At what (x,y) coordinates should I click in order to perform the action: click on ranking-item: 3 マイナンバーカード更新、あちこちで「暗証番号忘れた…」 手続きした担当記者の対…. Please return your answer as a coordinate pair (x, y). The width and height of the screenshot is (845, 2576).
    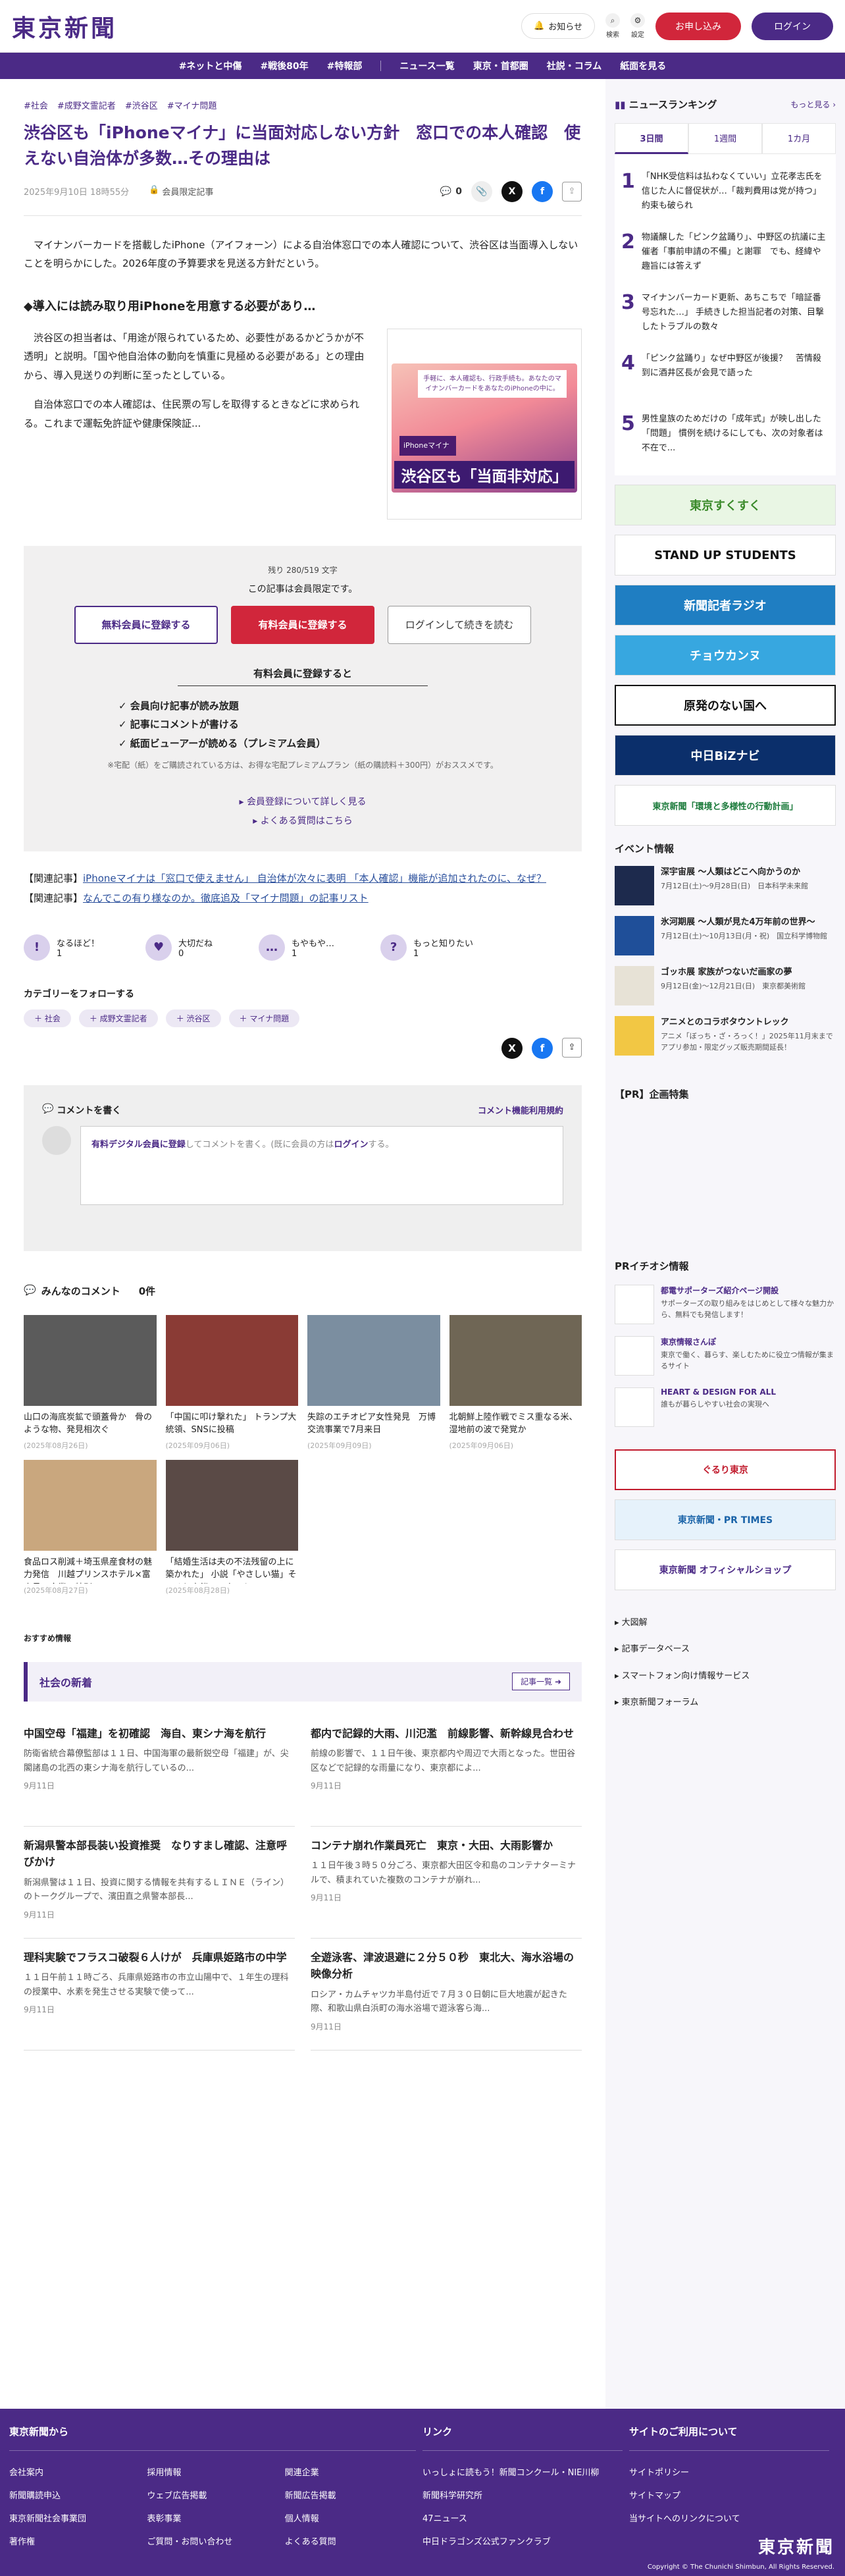
    Looking at the image, I should click on (725, 314).